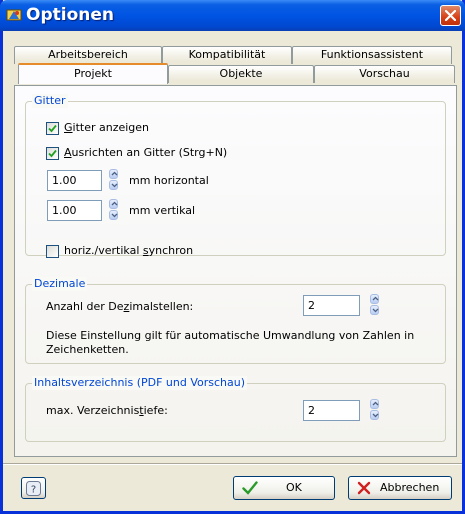 The height and width of the screenshot is (514, 465). What do you see at coordinates (145, 153) in the screenshot?
I see `snap-grid-label: Ausrichten an Gitter (Strg+N)` at bounding box center [145, 153].